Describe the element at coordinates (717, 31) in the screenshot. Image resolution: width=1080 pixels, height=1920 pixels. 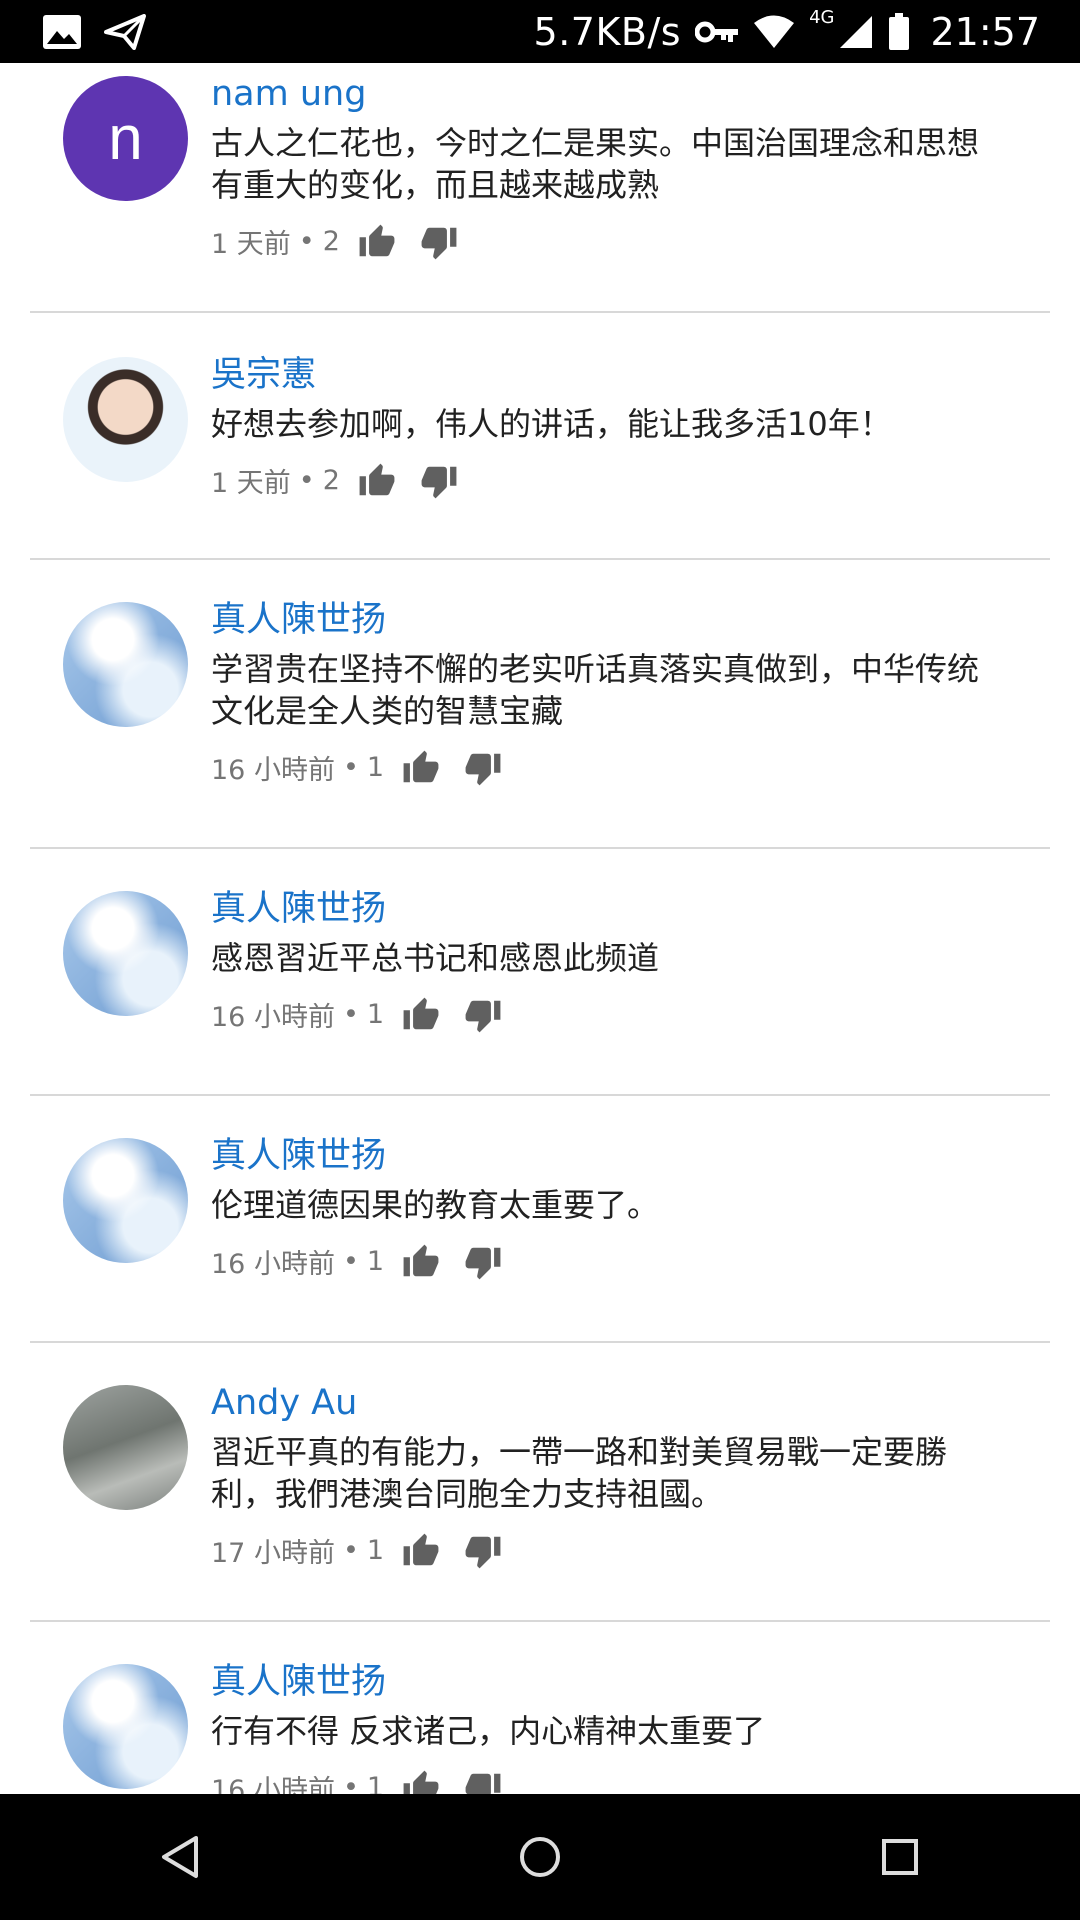
I see `vpn-key-icon` at that location.